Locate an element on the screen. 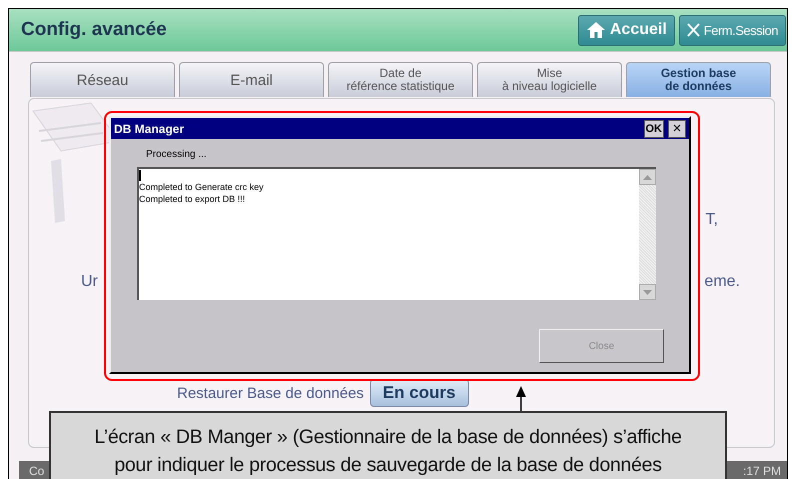  arrow is located at coordinates (521, 399).